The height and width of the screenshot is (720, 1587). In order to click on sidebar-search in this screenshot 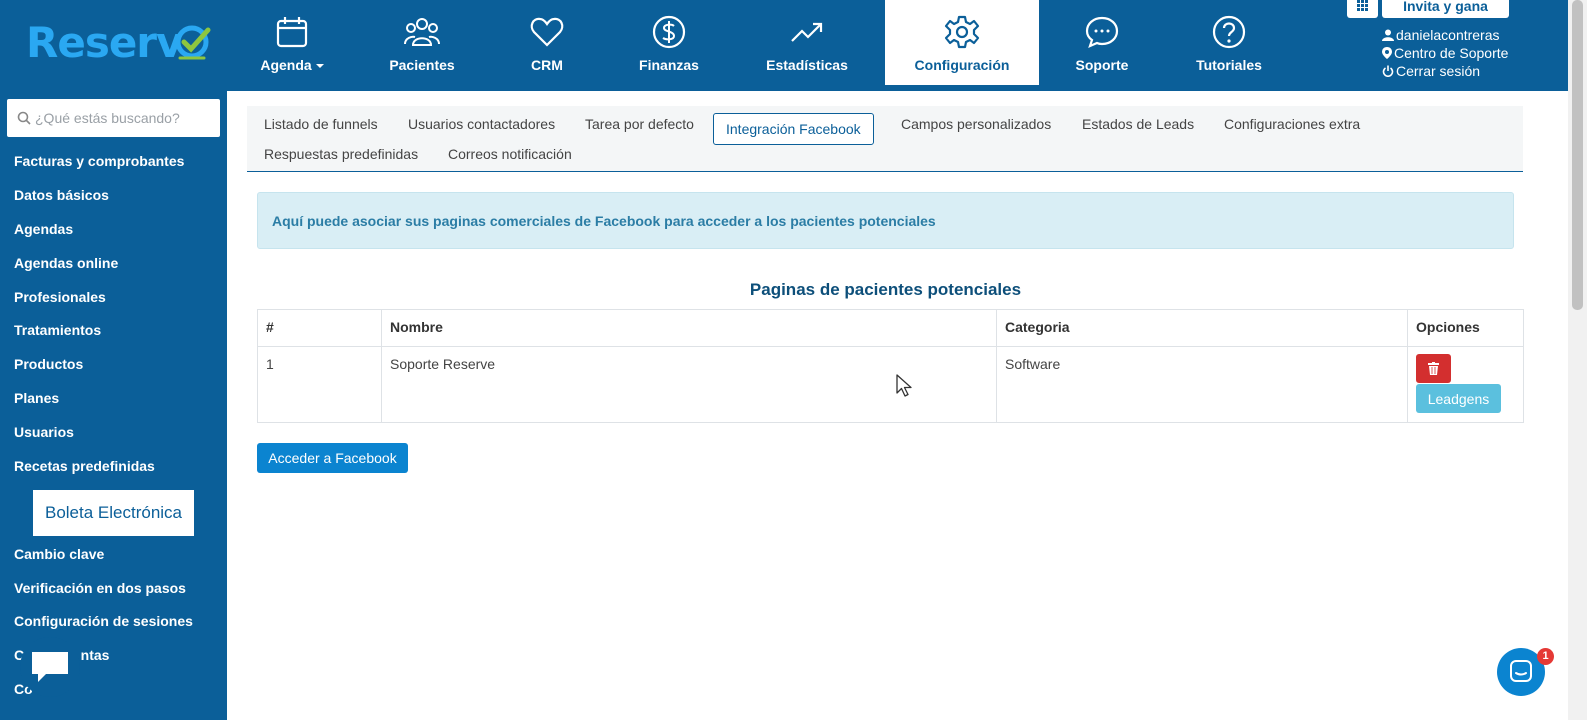, I will do `click(113, 118)`.